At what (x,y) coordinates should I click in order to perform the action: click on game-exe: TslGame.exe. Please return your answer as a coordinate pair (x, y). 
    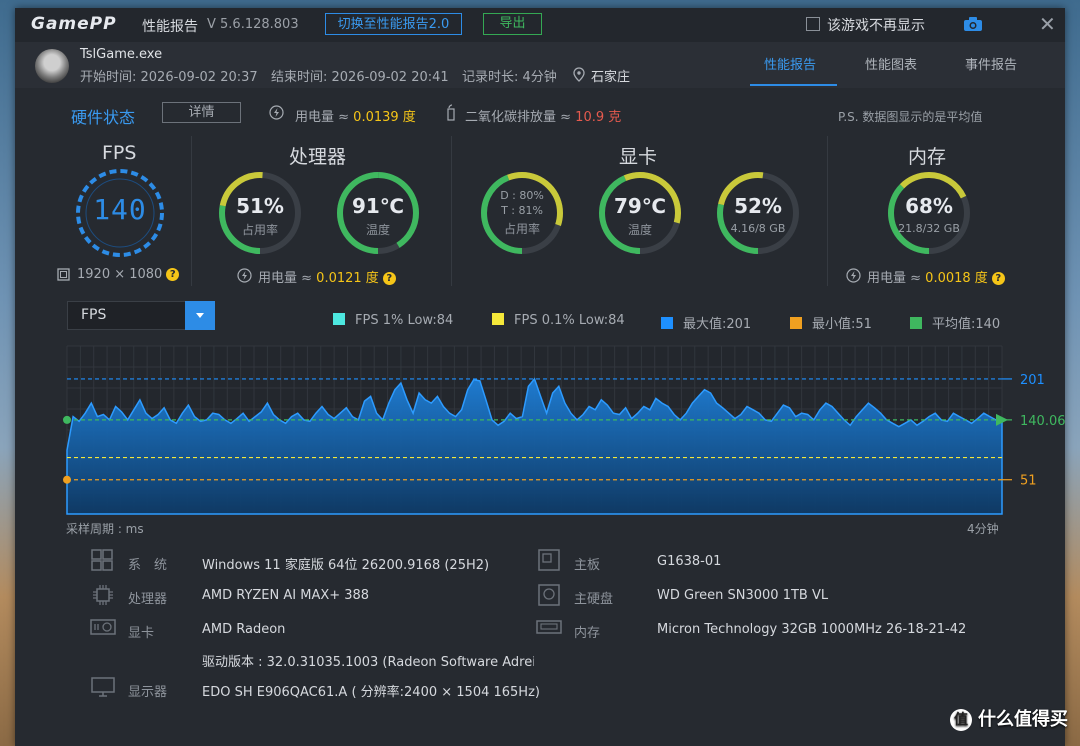
    Looking at the image, I should click on (121, 54).